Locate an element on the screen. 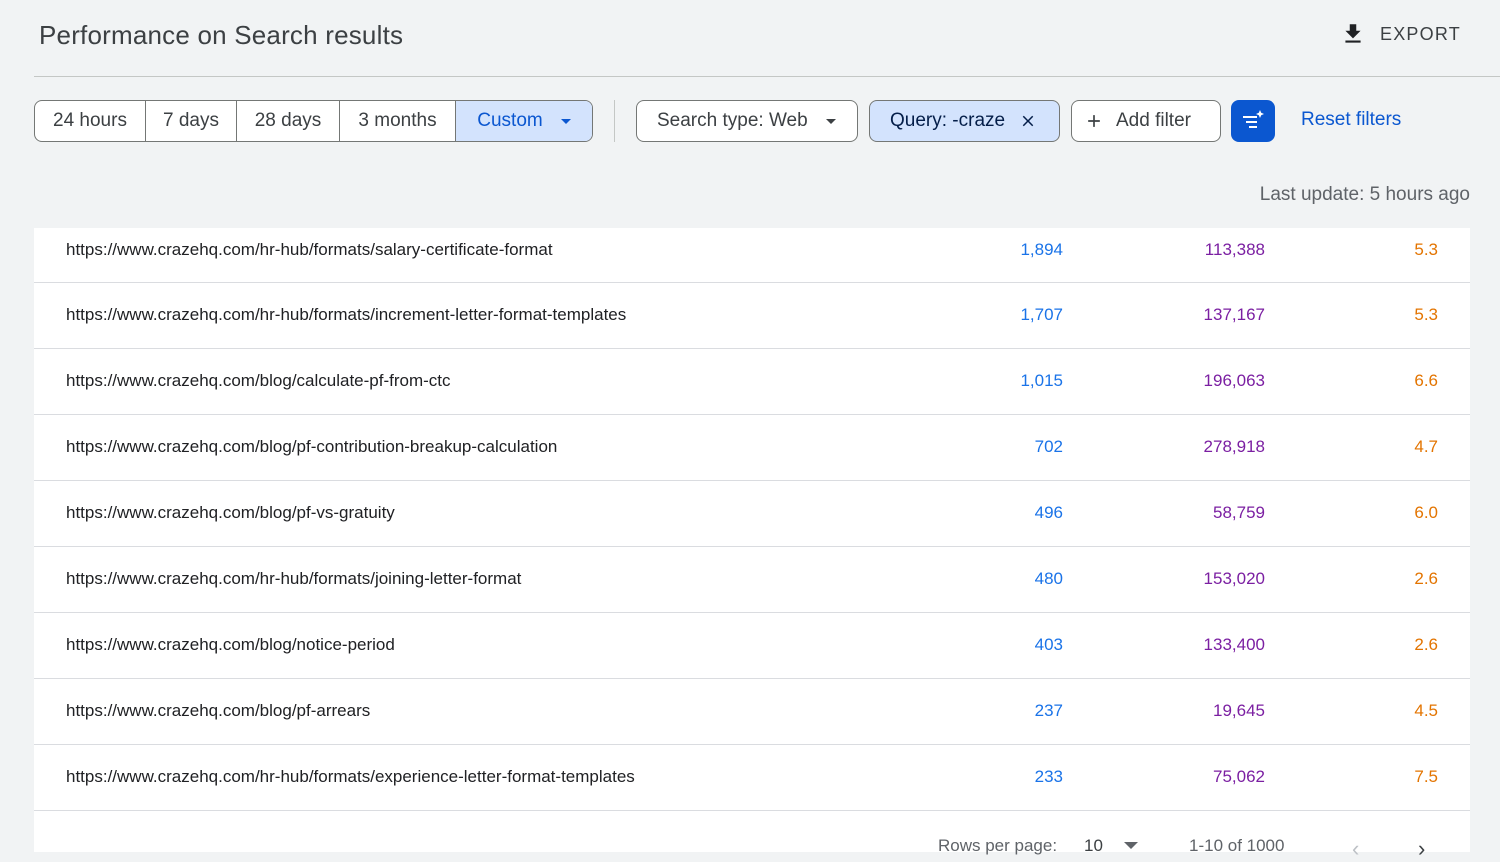  impressions-value: 113,388 is located at coordinates (1234, 249).